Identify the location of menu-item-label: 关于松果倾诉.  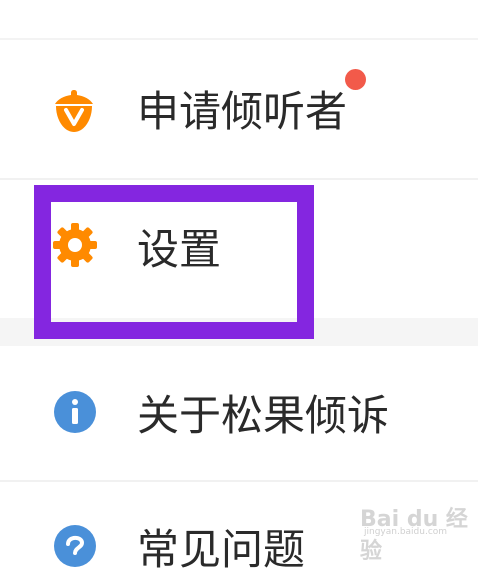
(263, 415).